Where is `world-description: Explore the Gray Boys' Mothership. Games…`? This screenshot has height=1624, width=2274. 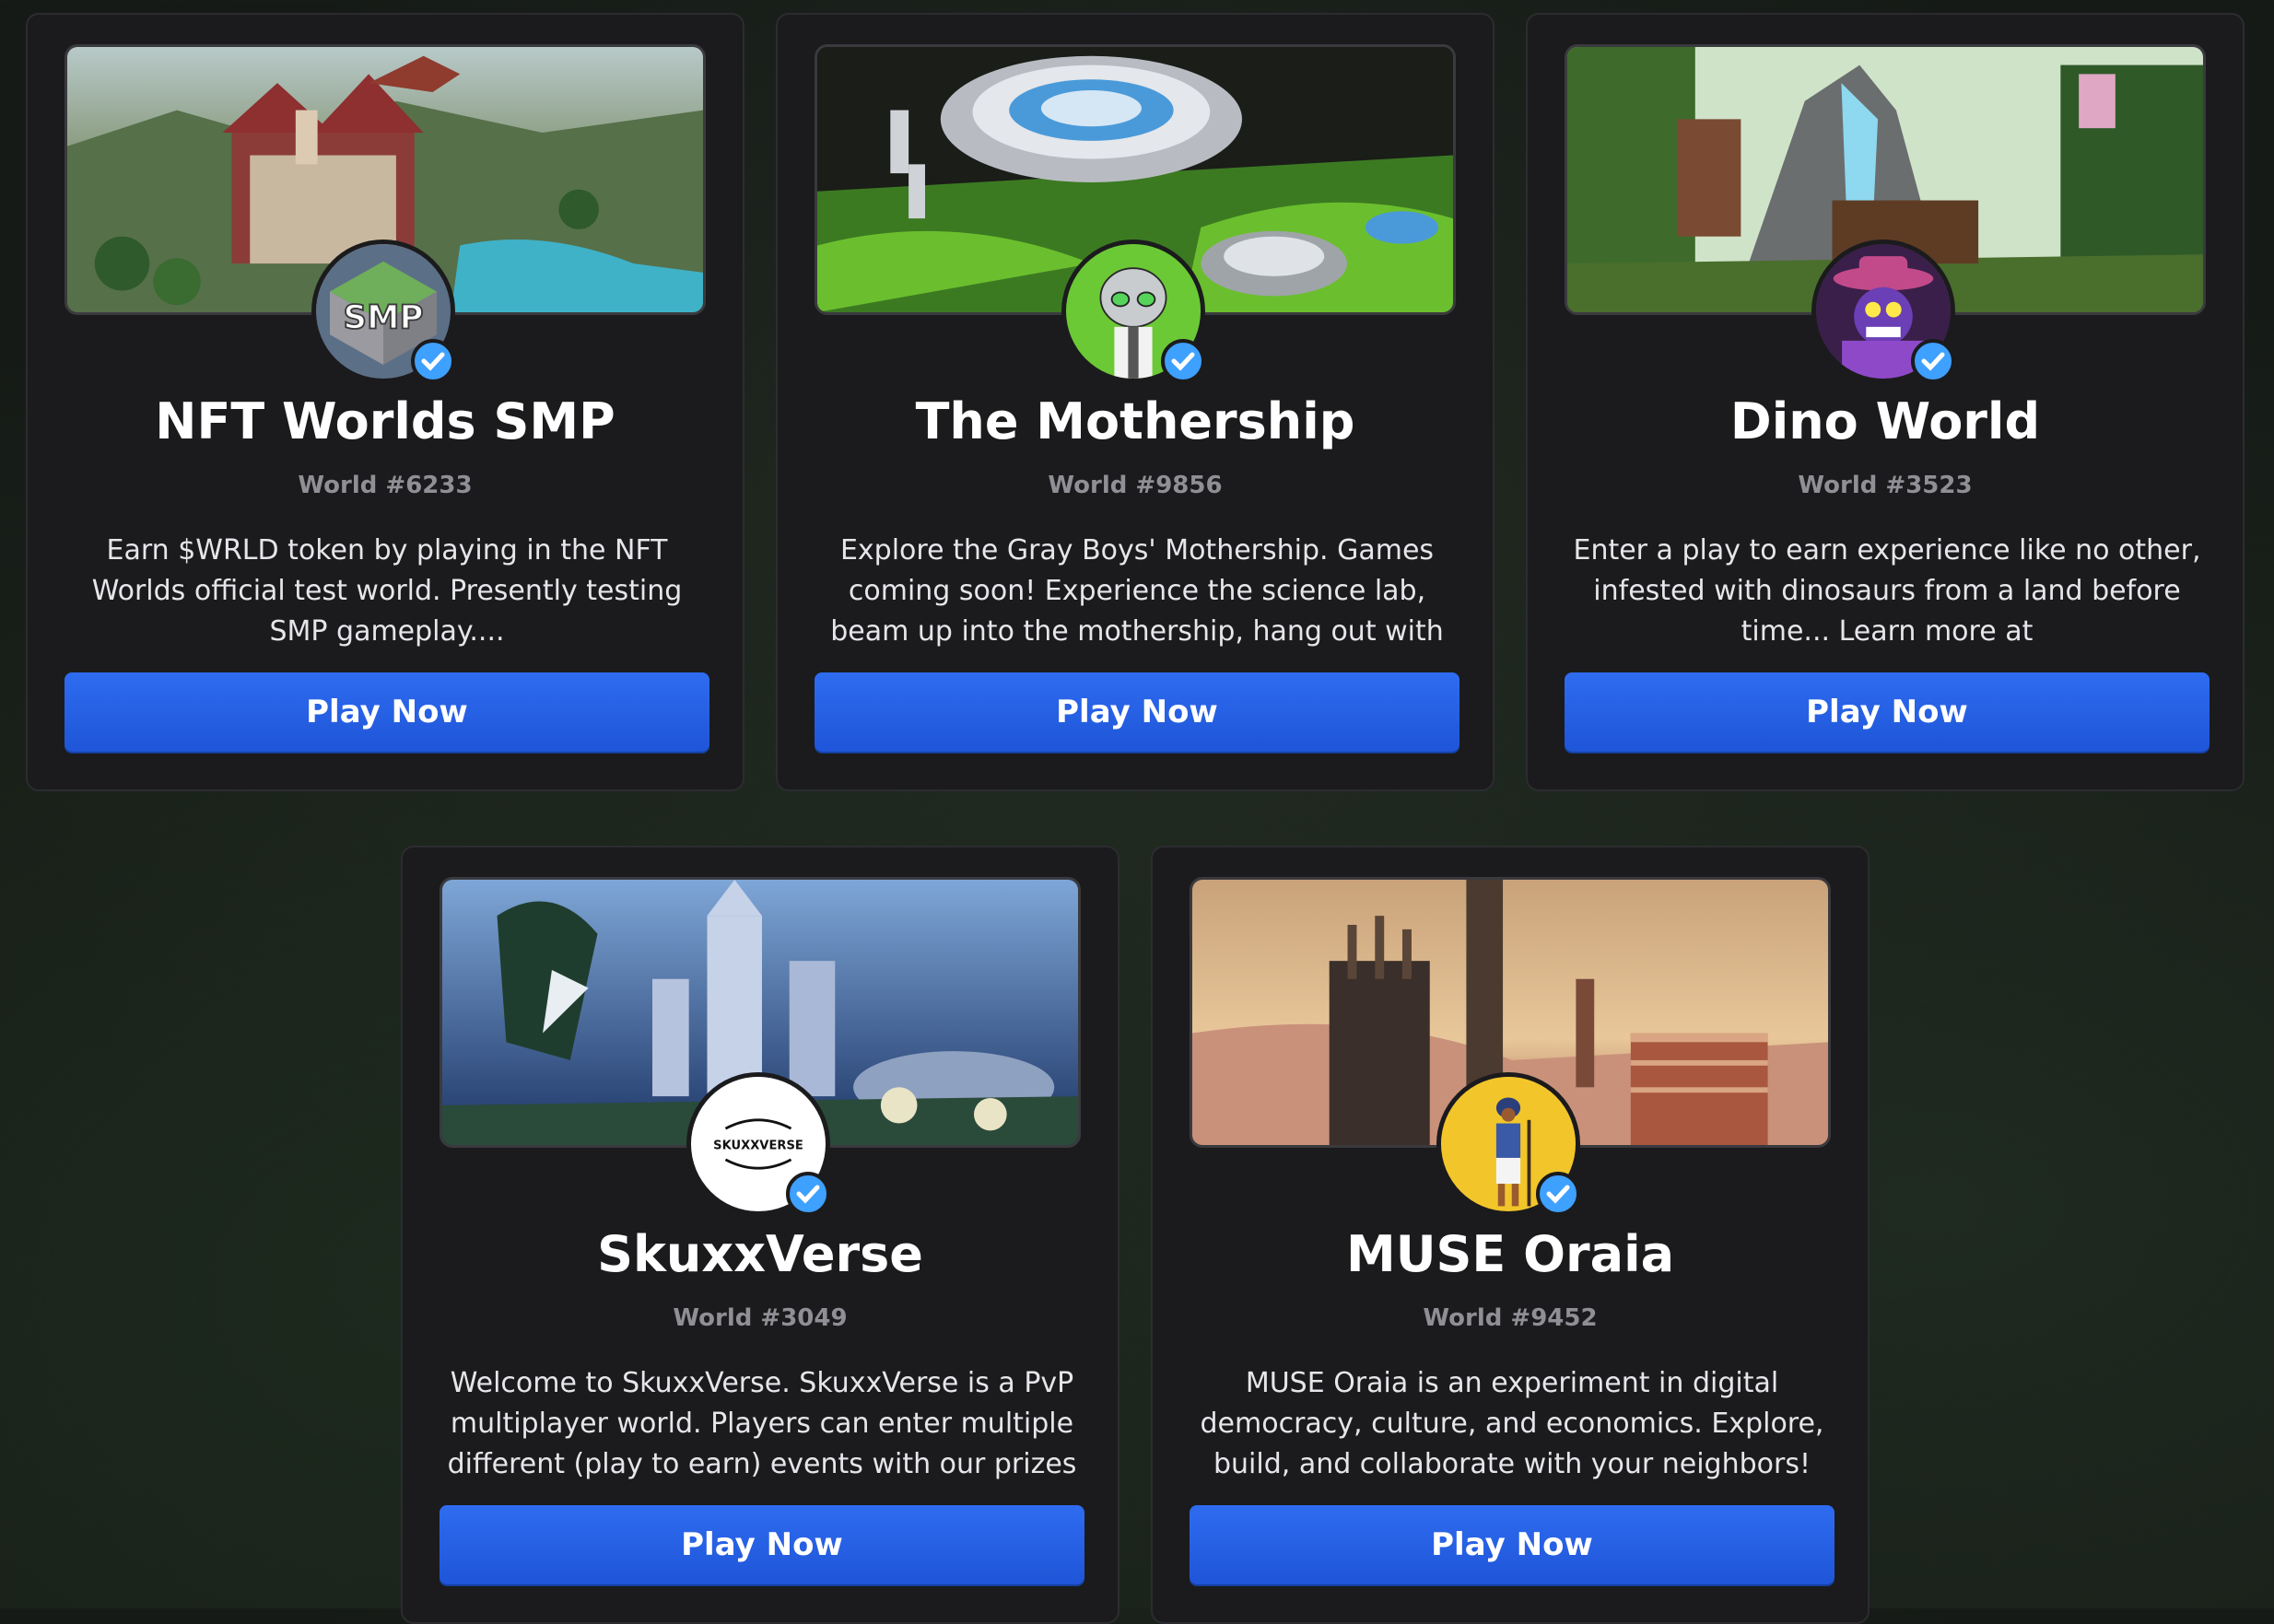 world-description: Explore the Gray Boys' Mothership. Games… is located at coordinates (1137, 591).